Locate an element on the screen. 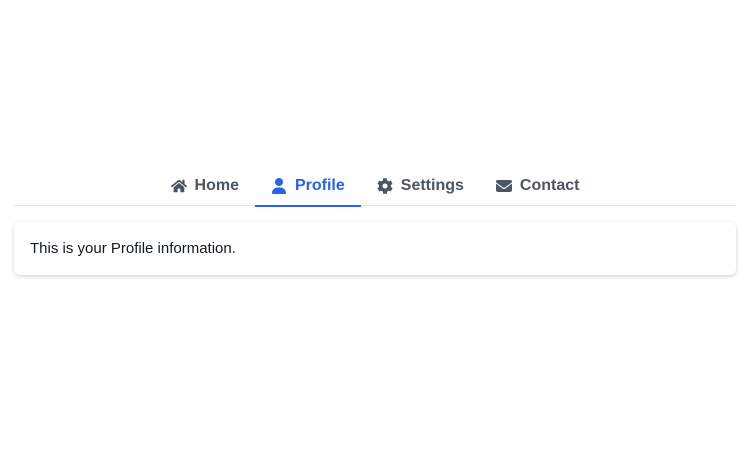  tab-settings-label: Settings is located at coordinates (432, 185).